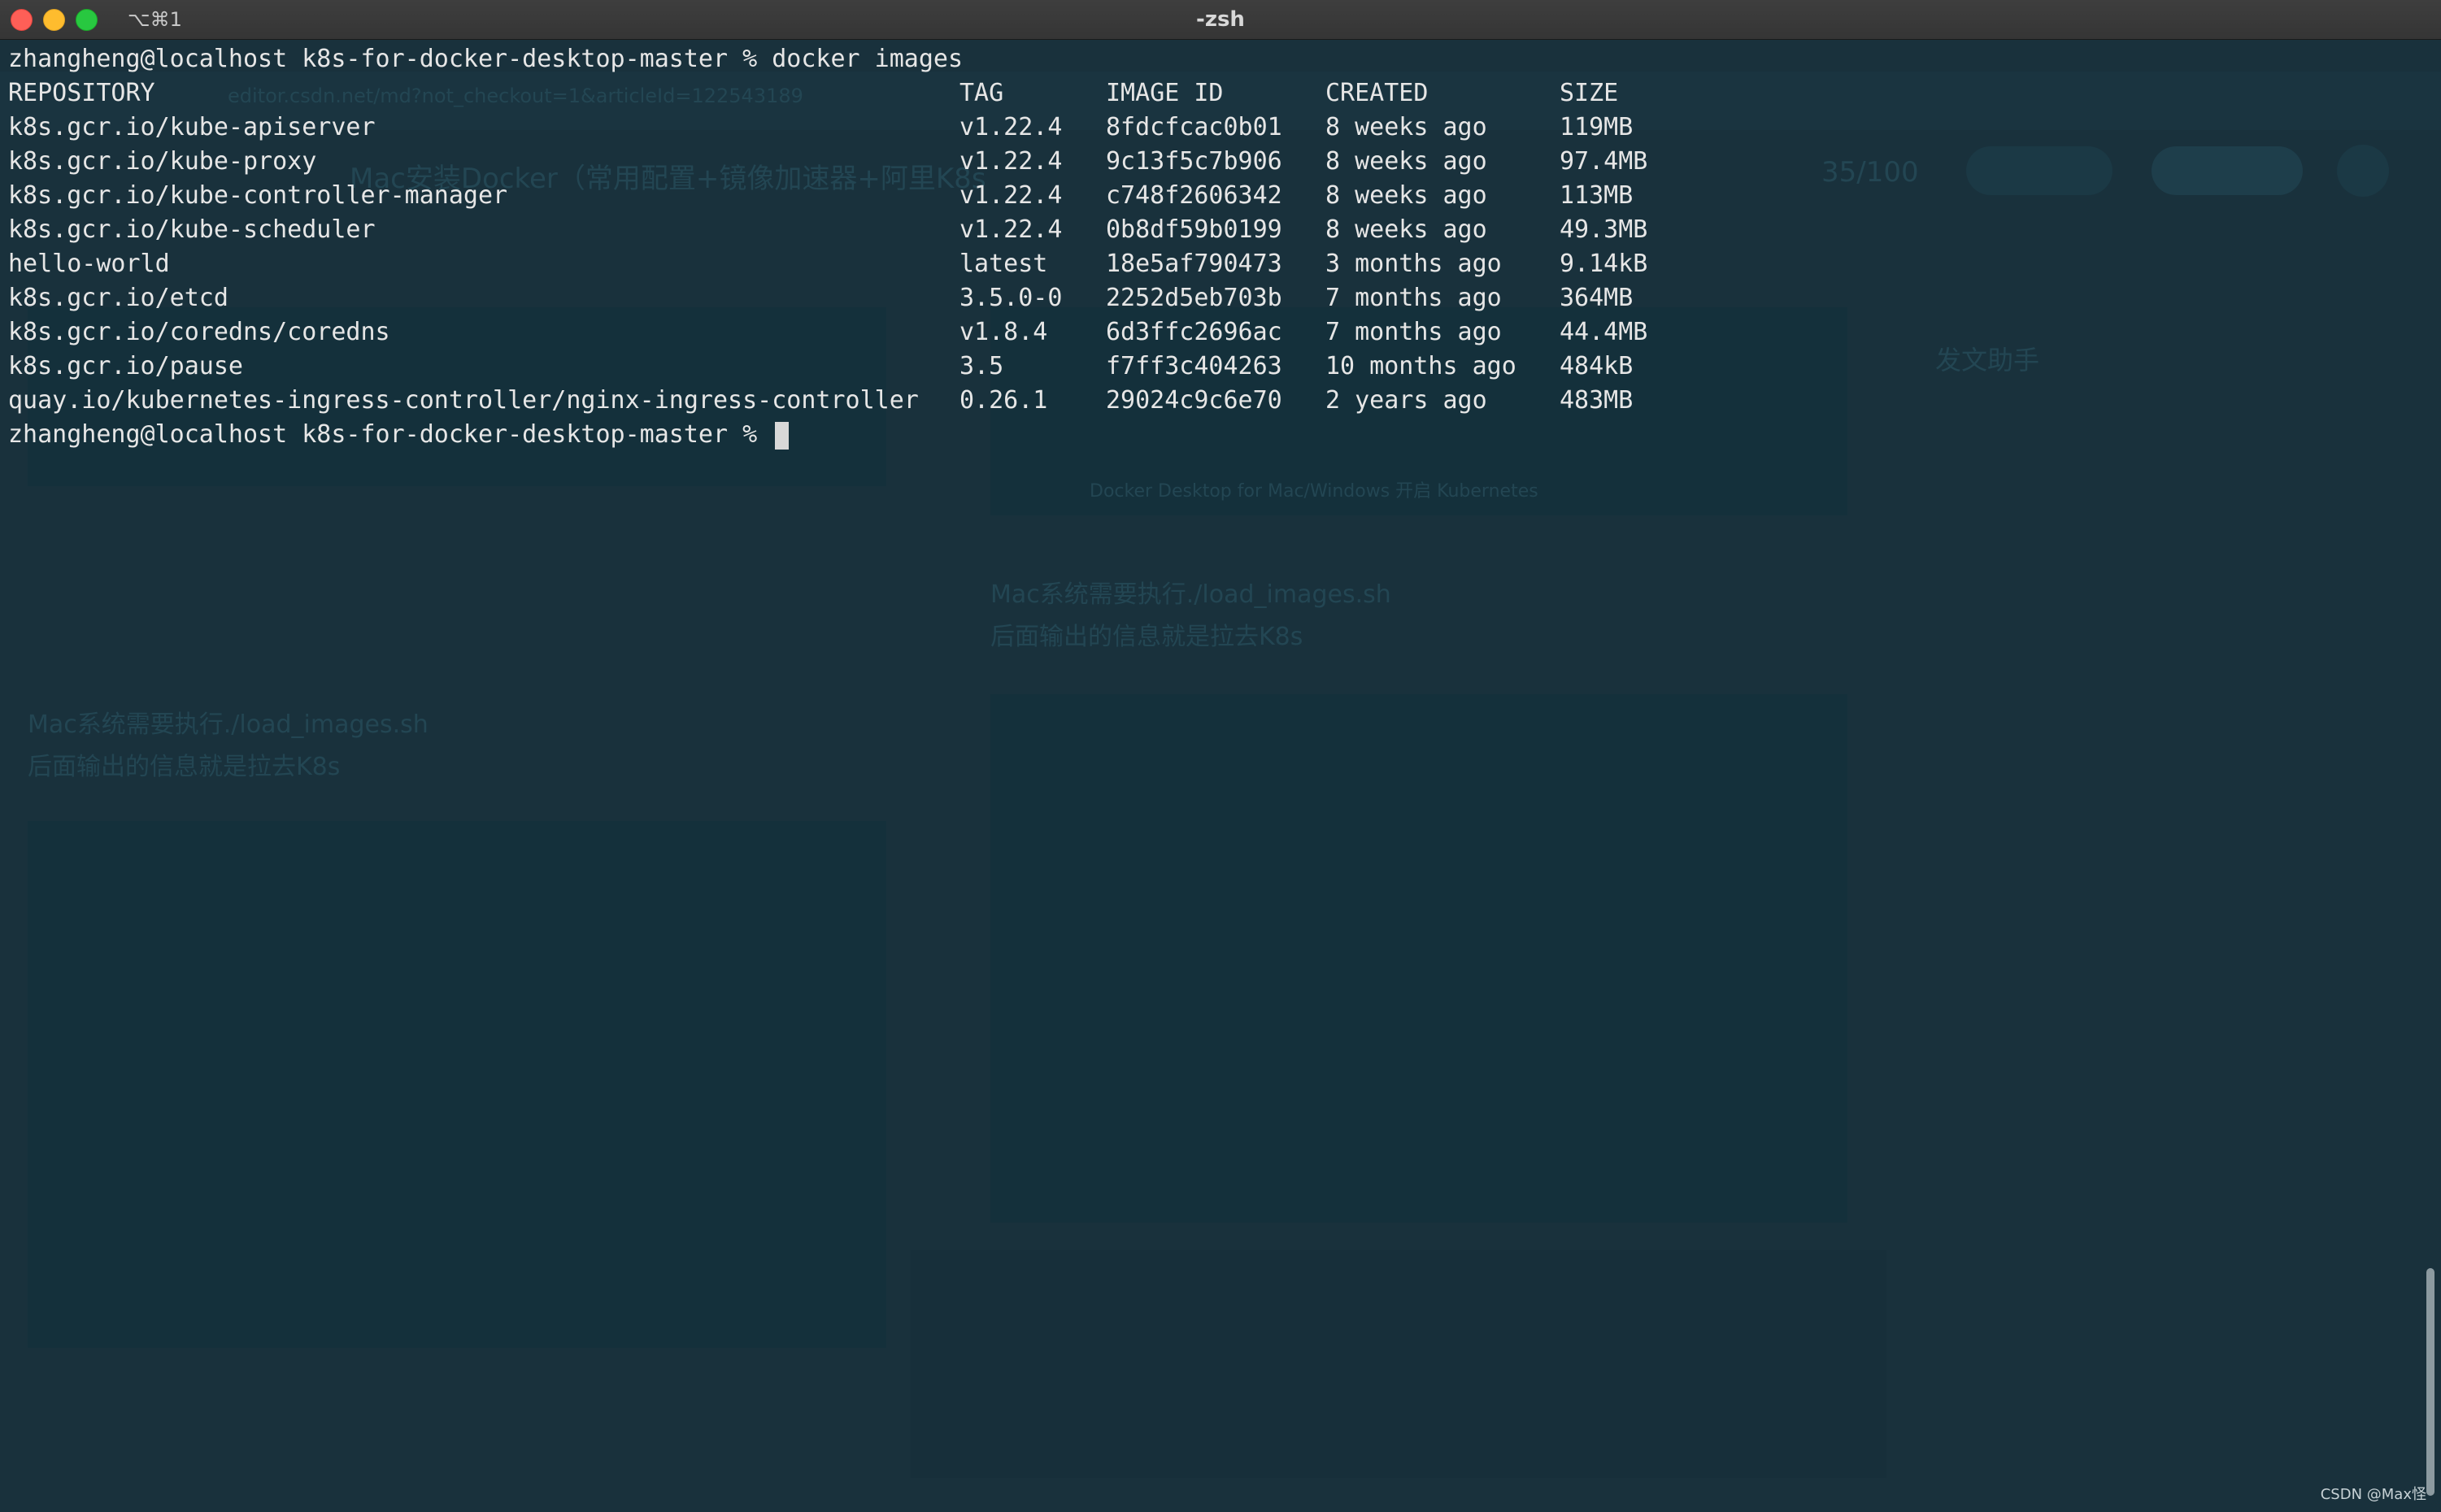  I want to click on cell-image-id: 0b8df59b0199, so click(1194, 230).